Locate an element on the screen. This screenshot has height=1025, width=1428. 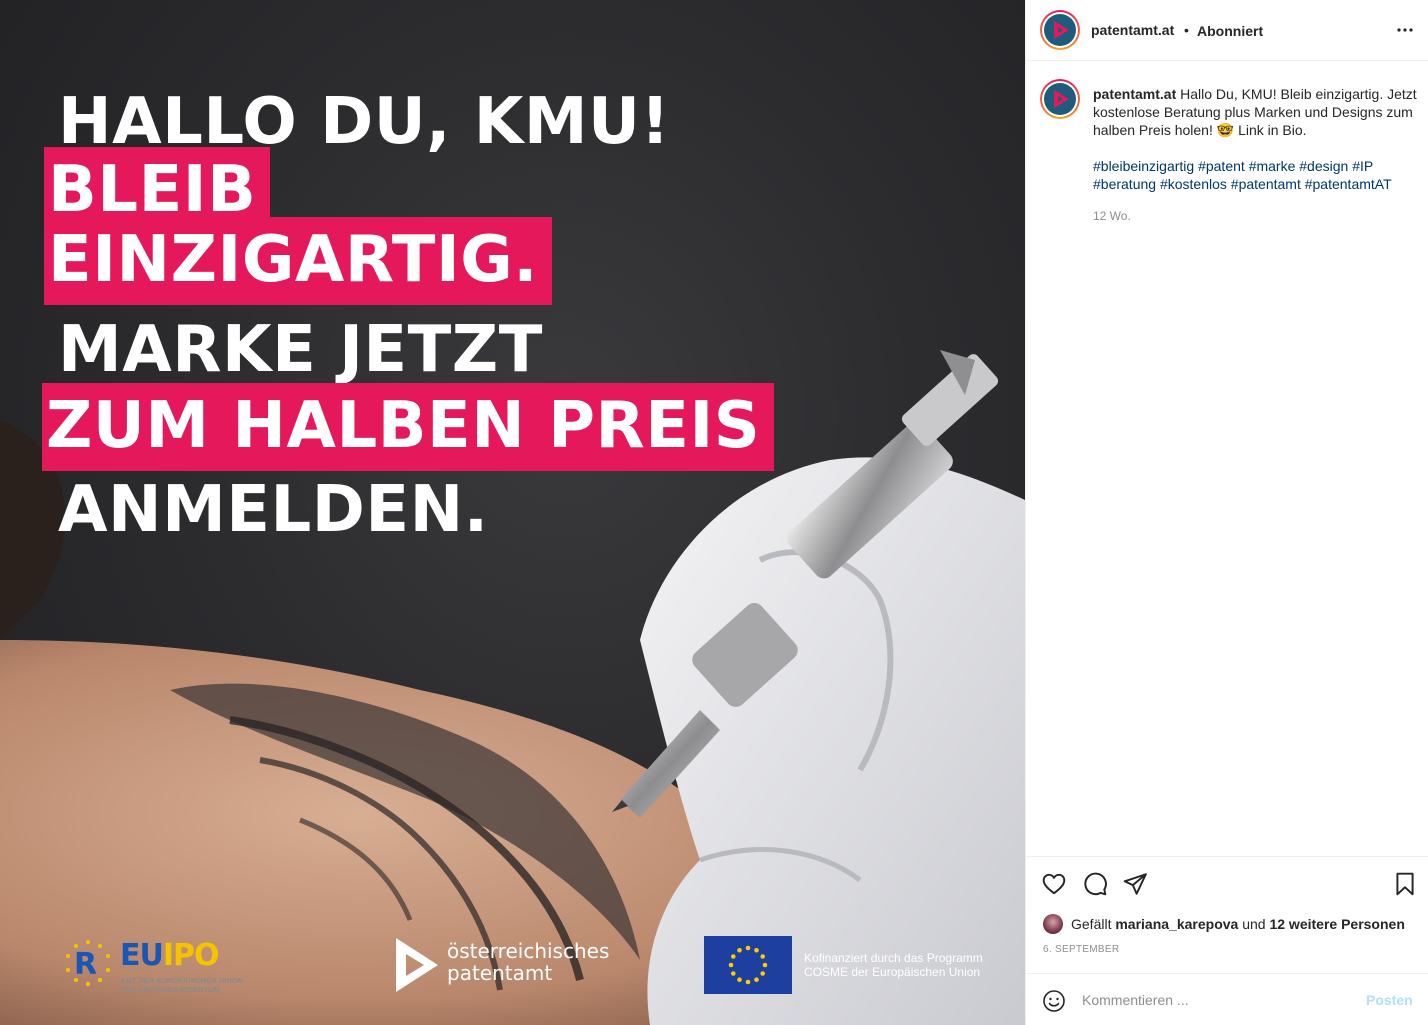
patentamt-wordmark-line1: österreichisches is located at coordinates (528, 951).